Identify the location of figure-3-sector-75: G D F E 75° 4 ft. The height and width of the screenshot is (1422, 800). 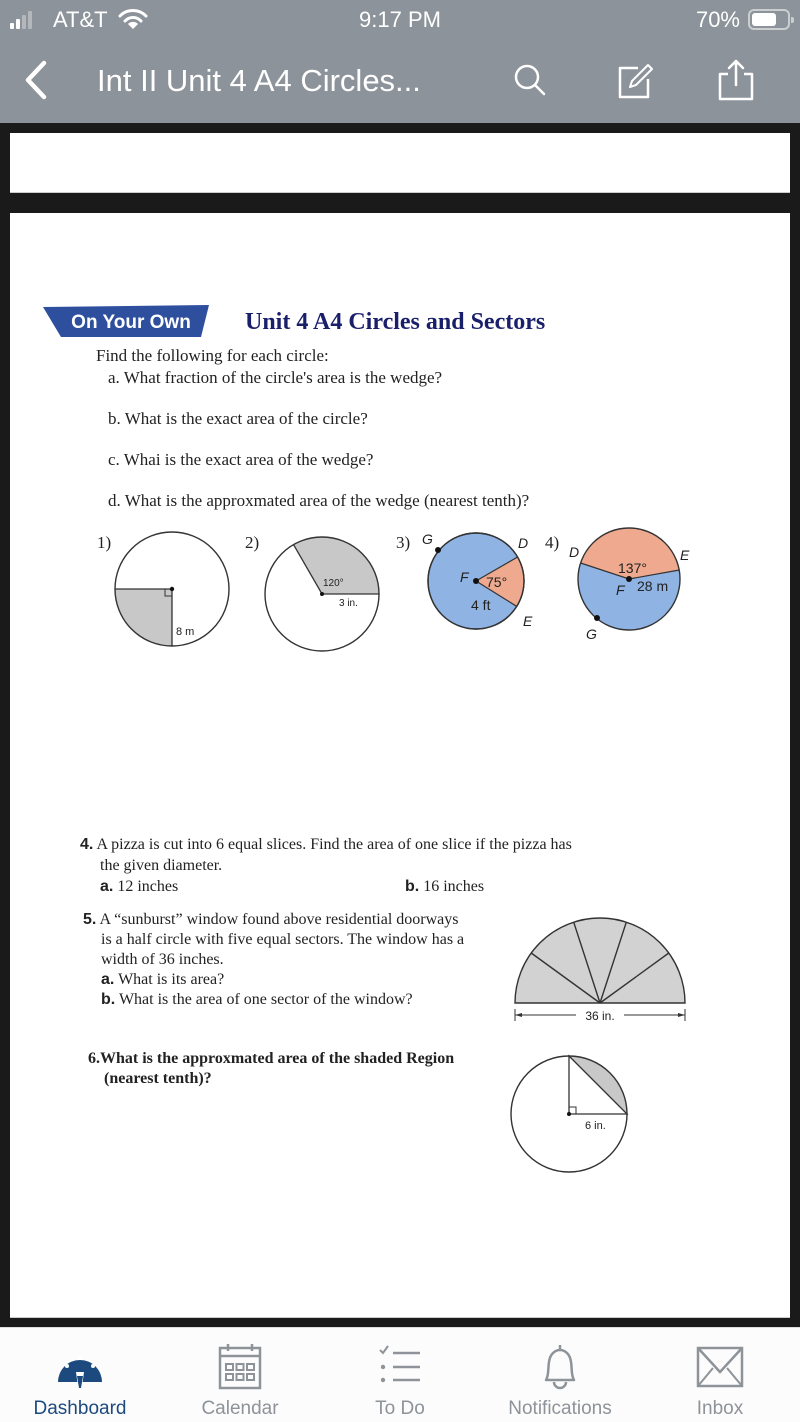
(477, 580).